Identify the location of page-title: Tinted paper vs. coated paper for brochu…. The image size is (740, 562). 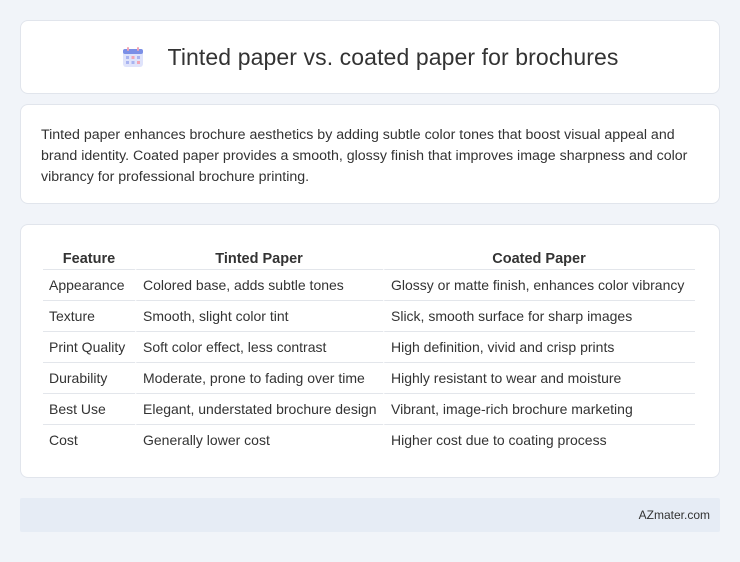
(393, 56).